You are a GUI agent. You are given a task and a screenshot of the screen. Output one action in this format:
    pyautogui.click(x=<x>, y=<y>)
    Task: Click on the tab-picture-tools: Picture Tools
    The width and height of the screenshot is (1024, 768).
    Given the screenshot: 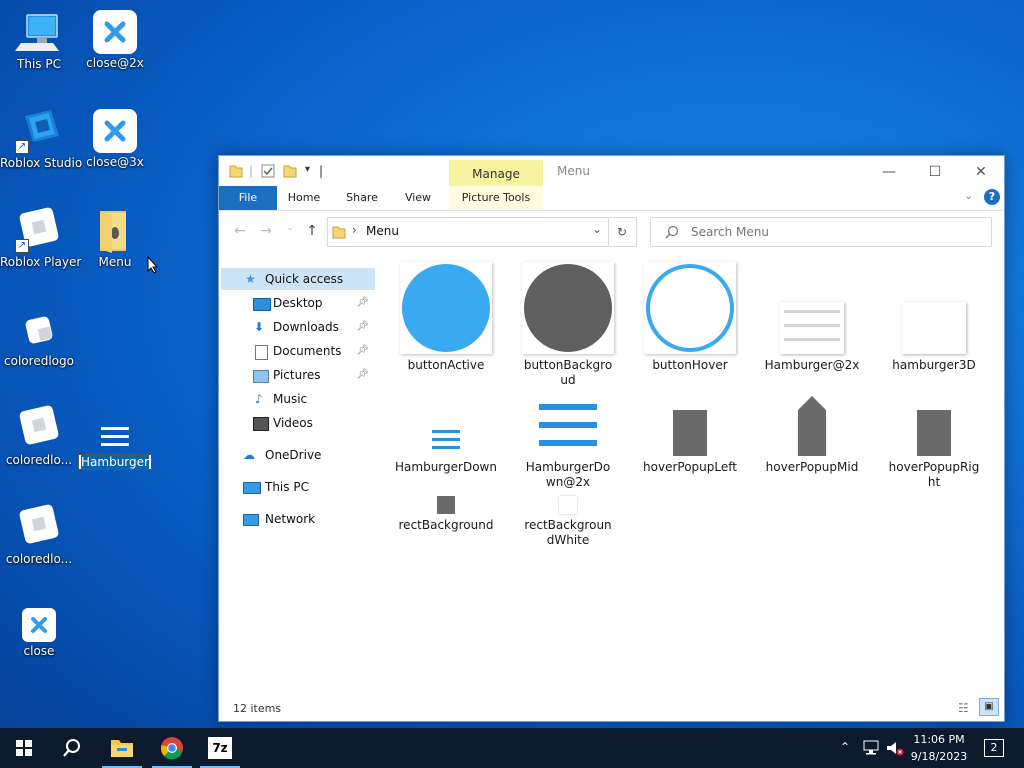 What is the action you would take?
    pyautogui.click(x=496, y=198)
    